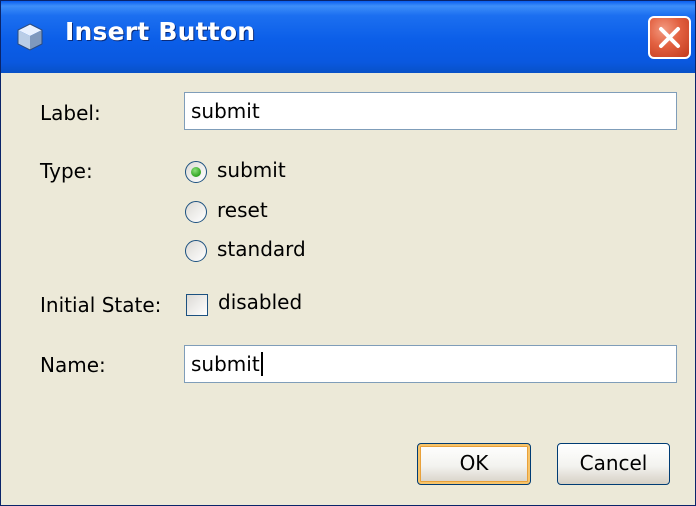 The height and width of the screenshot is (506, 696). I want to click on type-option-submit: submit, so click(245, 173).